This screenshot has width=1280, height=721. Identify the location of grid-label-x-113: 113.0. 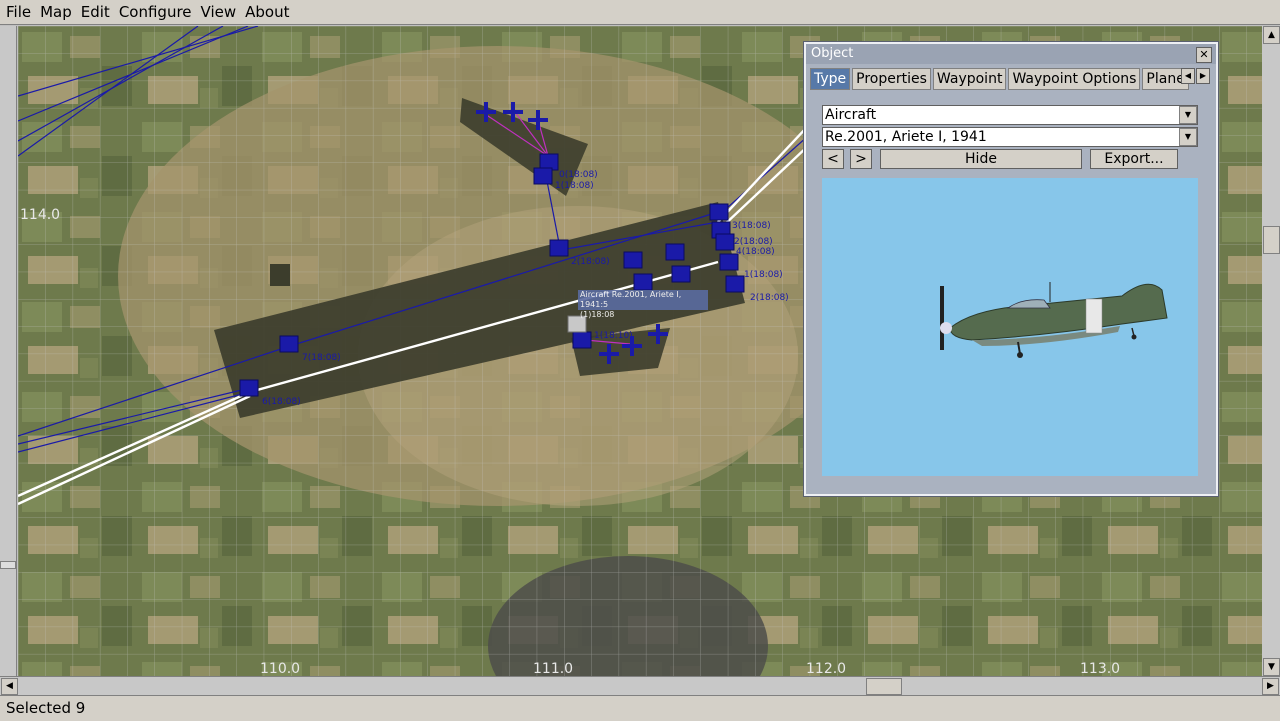
(1100, 668).